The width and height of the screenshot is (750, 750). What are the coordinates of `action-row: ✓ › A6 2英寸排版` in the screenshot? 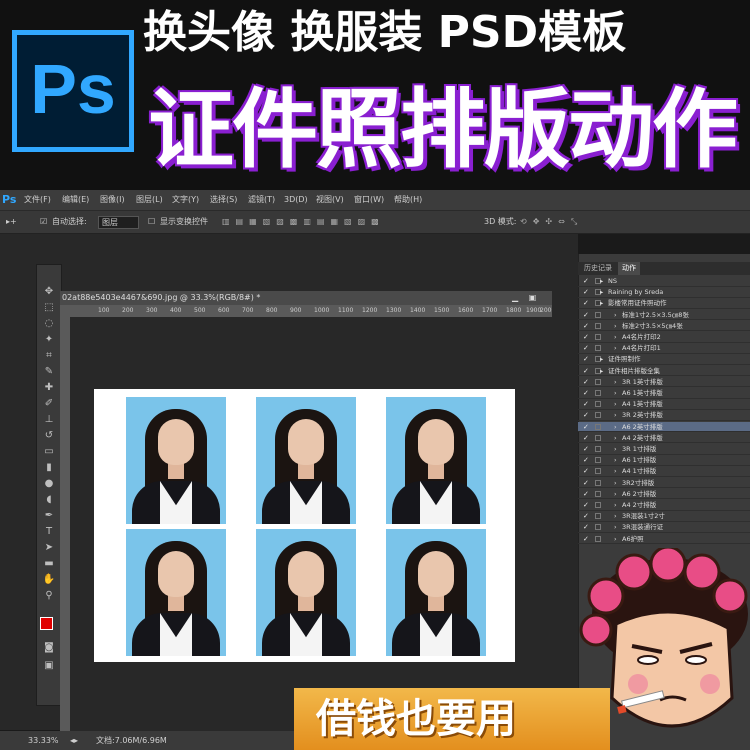 It's located at (664, 427).